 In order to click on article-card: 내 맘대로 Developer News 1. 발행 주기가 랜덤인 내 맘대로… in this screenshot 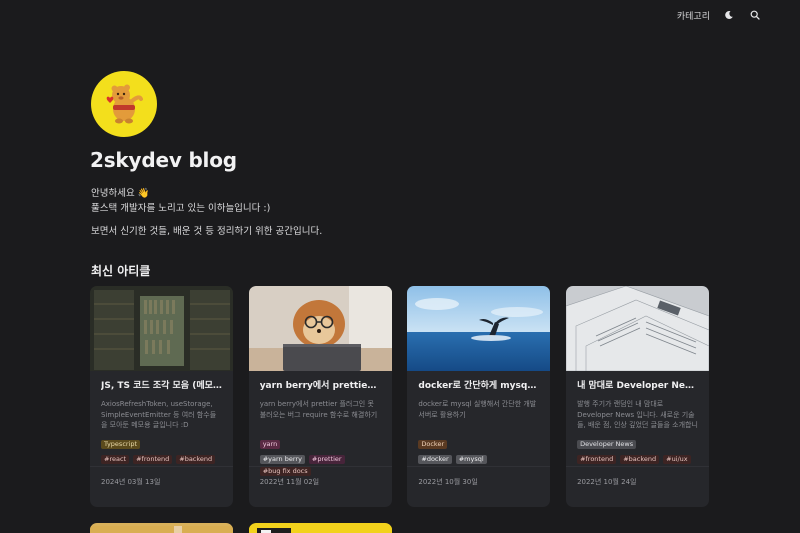, I will do `click(638, 396)`.